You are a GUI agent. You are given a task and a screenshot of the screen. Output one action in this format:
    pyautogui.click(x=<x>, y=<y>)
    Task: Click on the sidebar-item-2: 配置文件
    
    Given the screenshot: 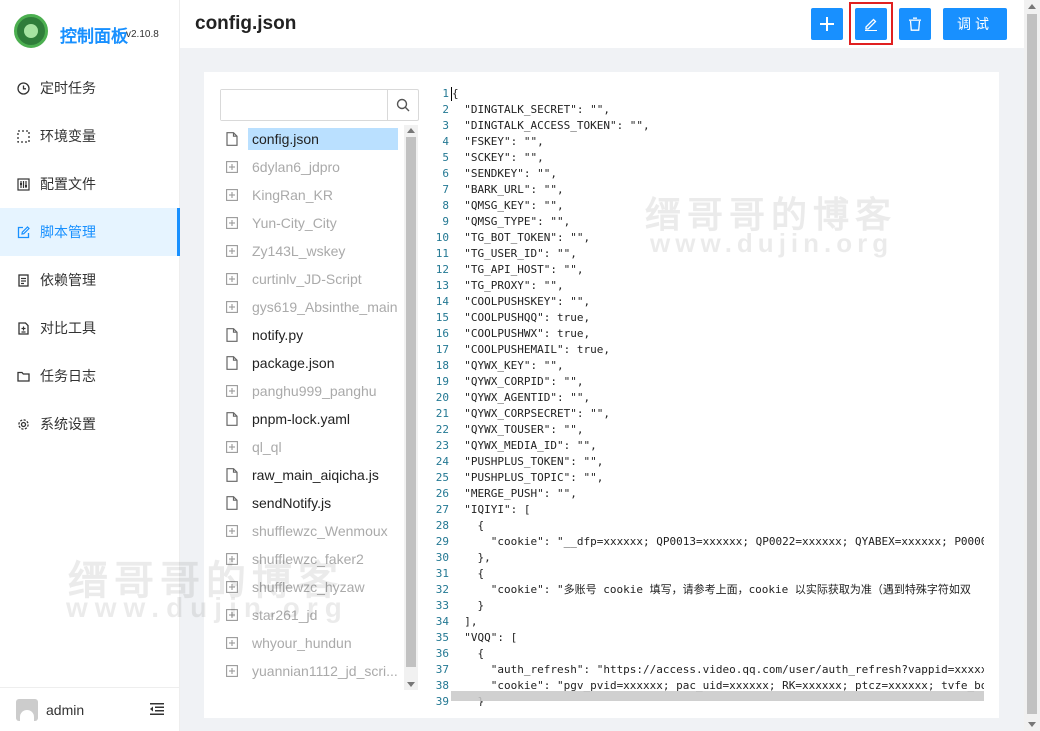 What is the action you would take?
    pyautogui.click(x=90, y=184)
    